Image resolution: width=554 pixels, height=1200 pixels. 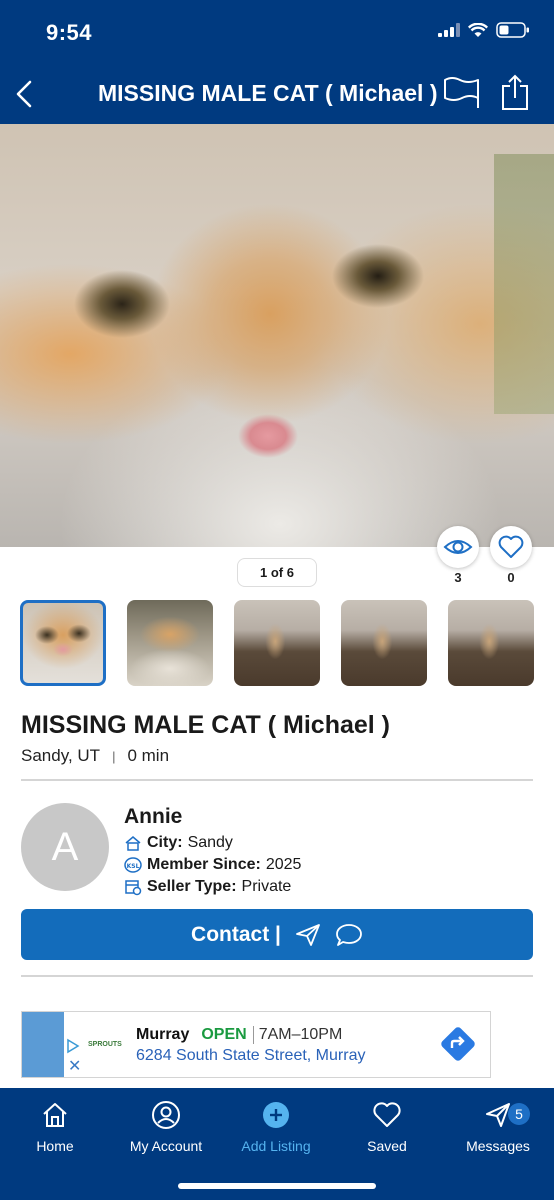 I want to click on seller-member-since: KSL Member Since: 2025, so click(x=212, y=865).